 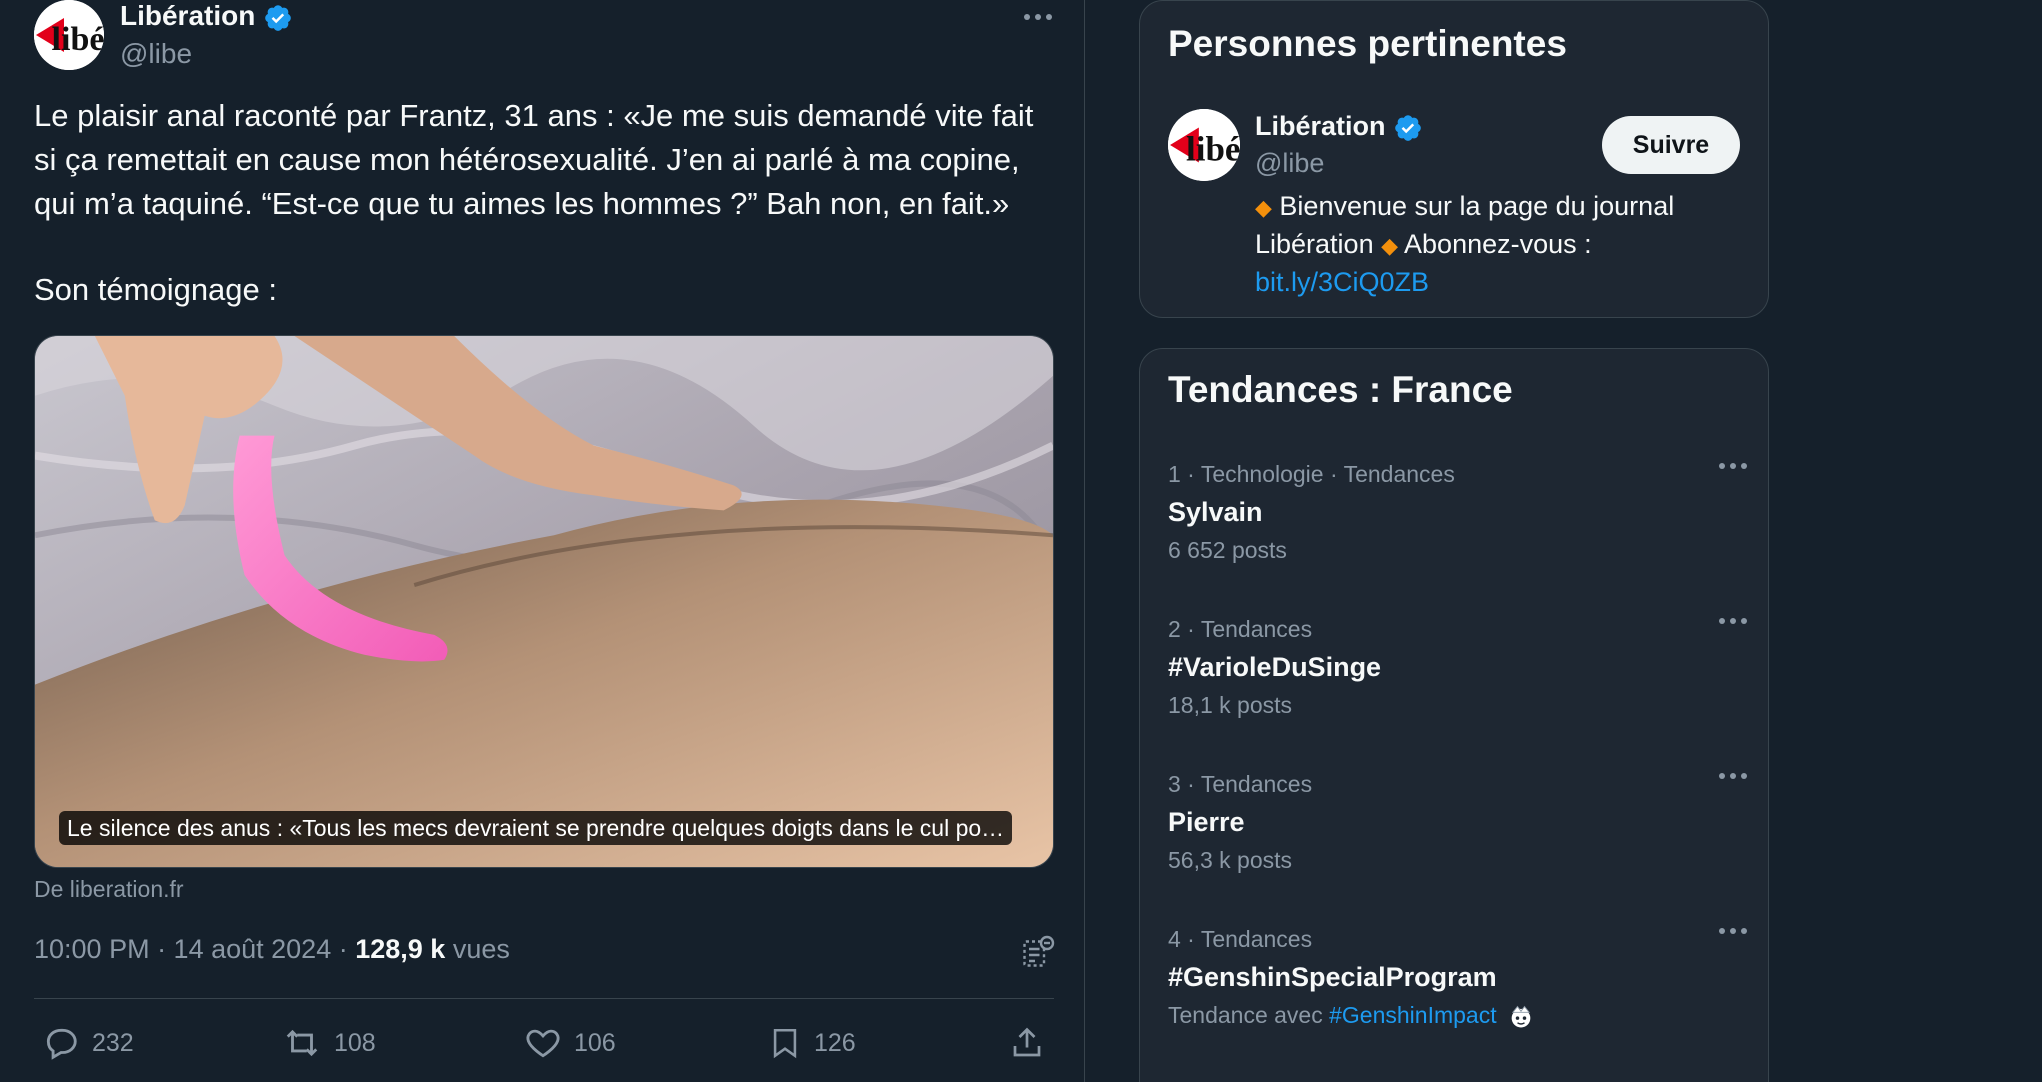 I want to click on trend-hashtag-link: #GenshinImpact, so click(x=1412, y=1015).